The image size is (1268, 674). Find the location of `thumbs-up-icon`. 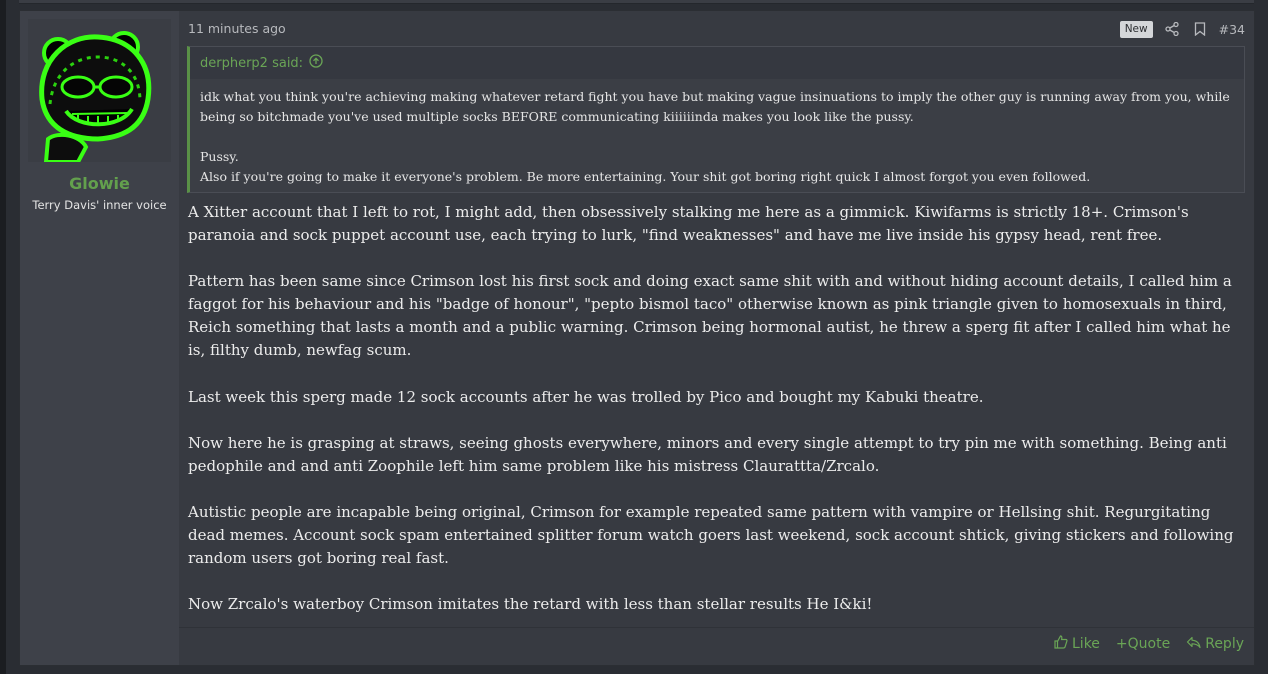

thumbs-up-icon is located at coordinates (1061, 644).